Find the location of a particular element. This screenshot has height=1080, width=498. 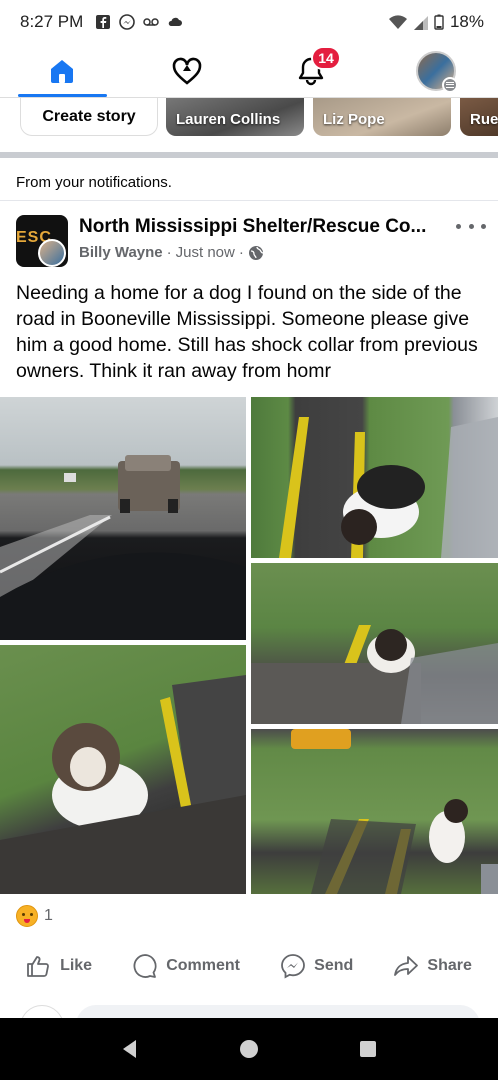

page-avatar: ESC is located at coordinates (42, 241).